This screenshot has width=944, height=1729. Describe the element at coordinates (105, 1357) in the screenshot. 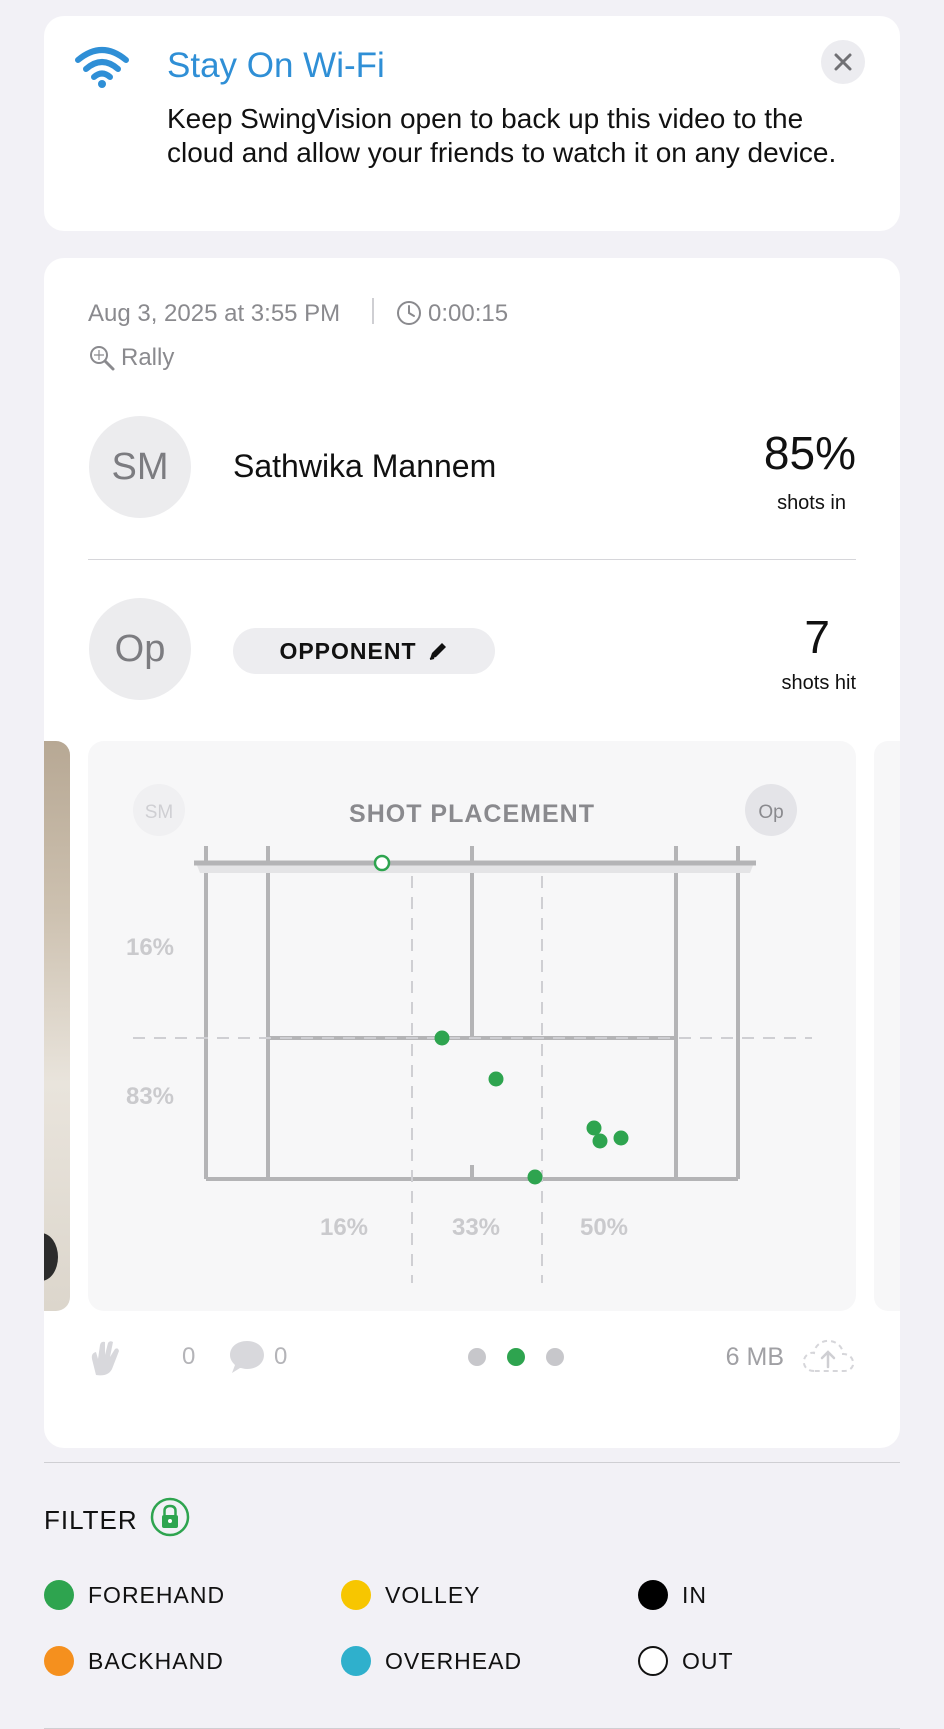

I see `clap-icon` at that location.